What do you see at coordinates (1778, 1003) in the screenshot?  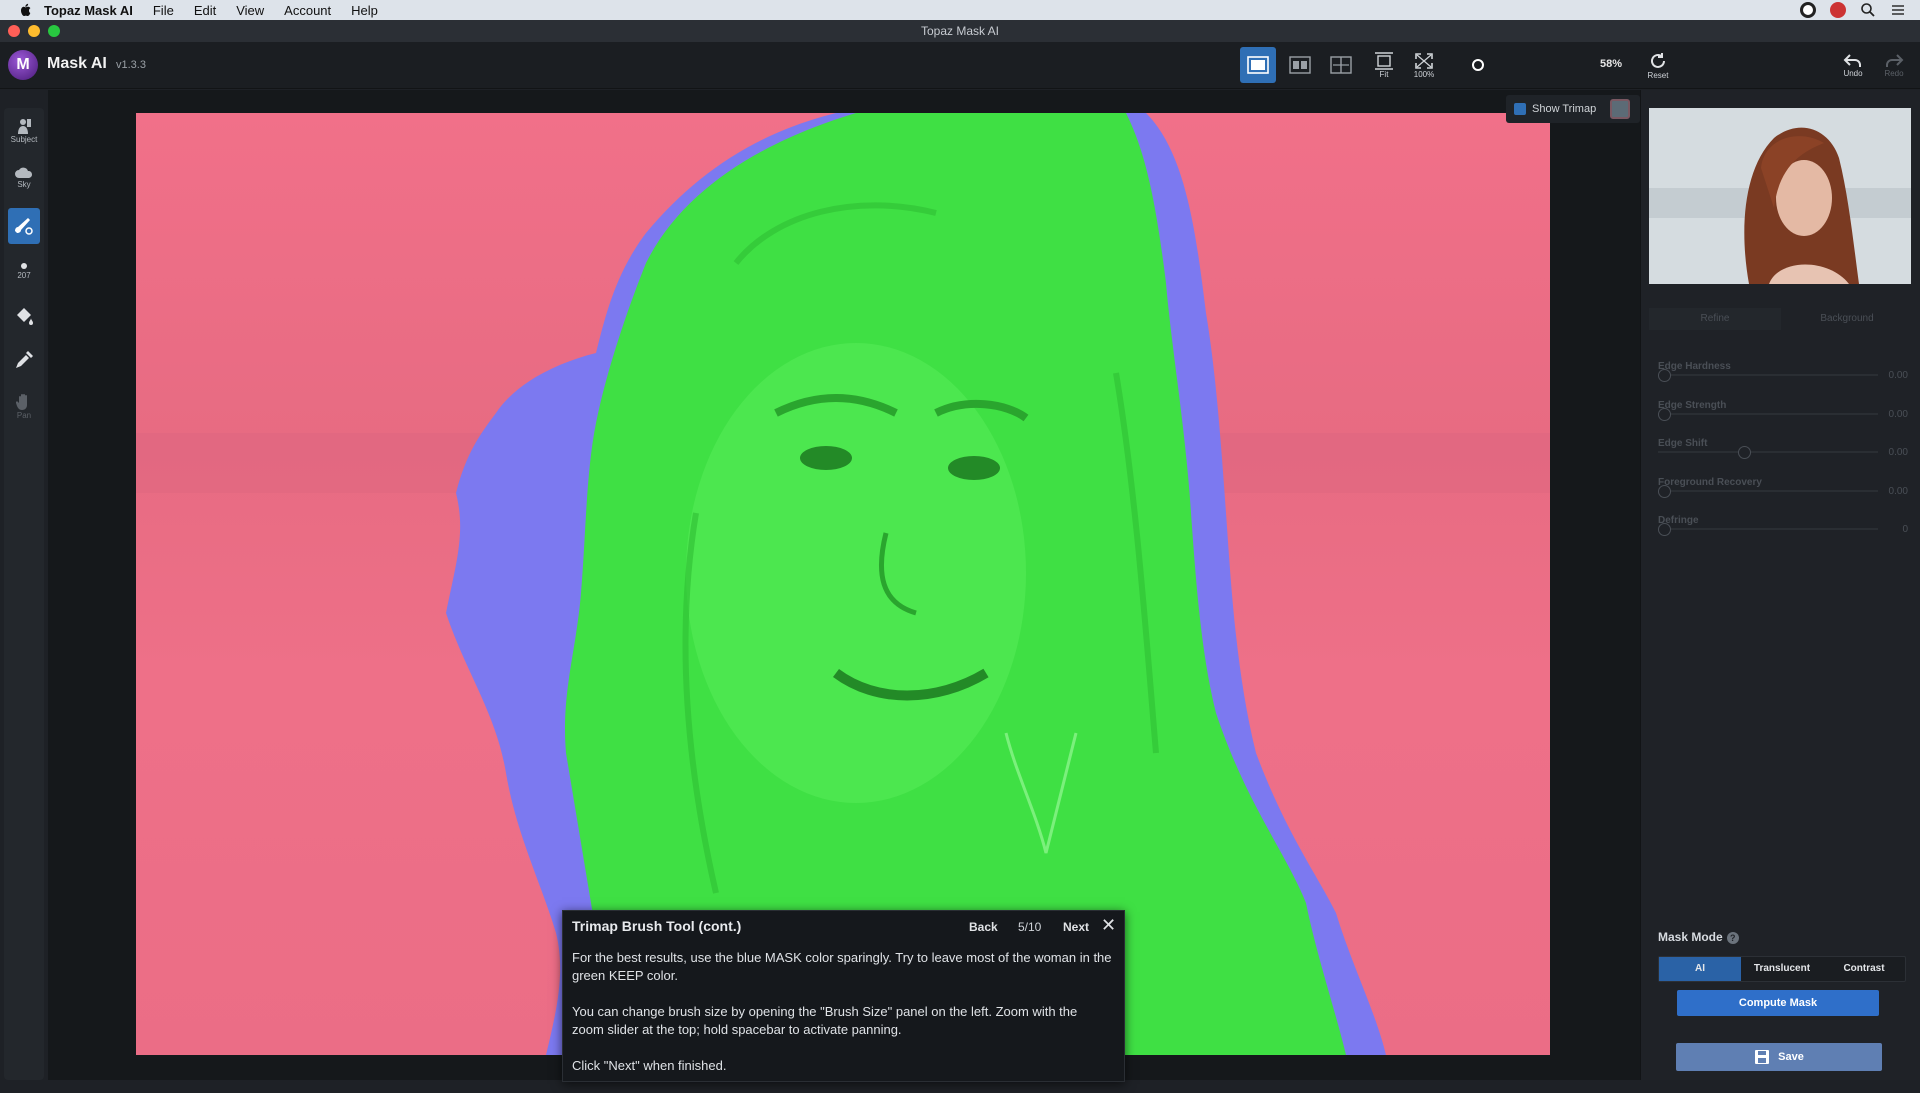 I see `compute-mask-button: Compute Mask` at bounding box center [1778, 1003].